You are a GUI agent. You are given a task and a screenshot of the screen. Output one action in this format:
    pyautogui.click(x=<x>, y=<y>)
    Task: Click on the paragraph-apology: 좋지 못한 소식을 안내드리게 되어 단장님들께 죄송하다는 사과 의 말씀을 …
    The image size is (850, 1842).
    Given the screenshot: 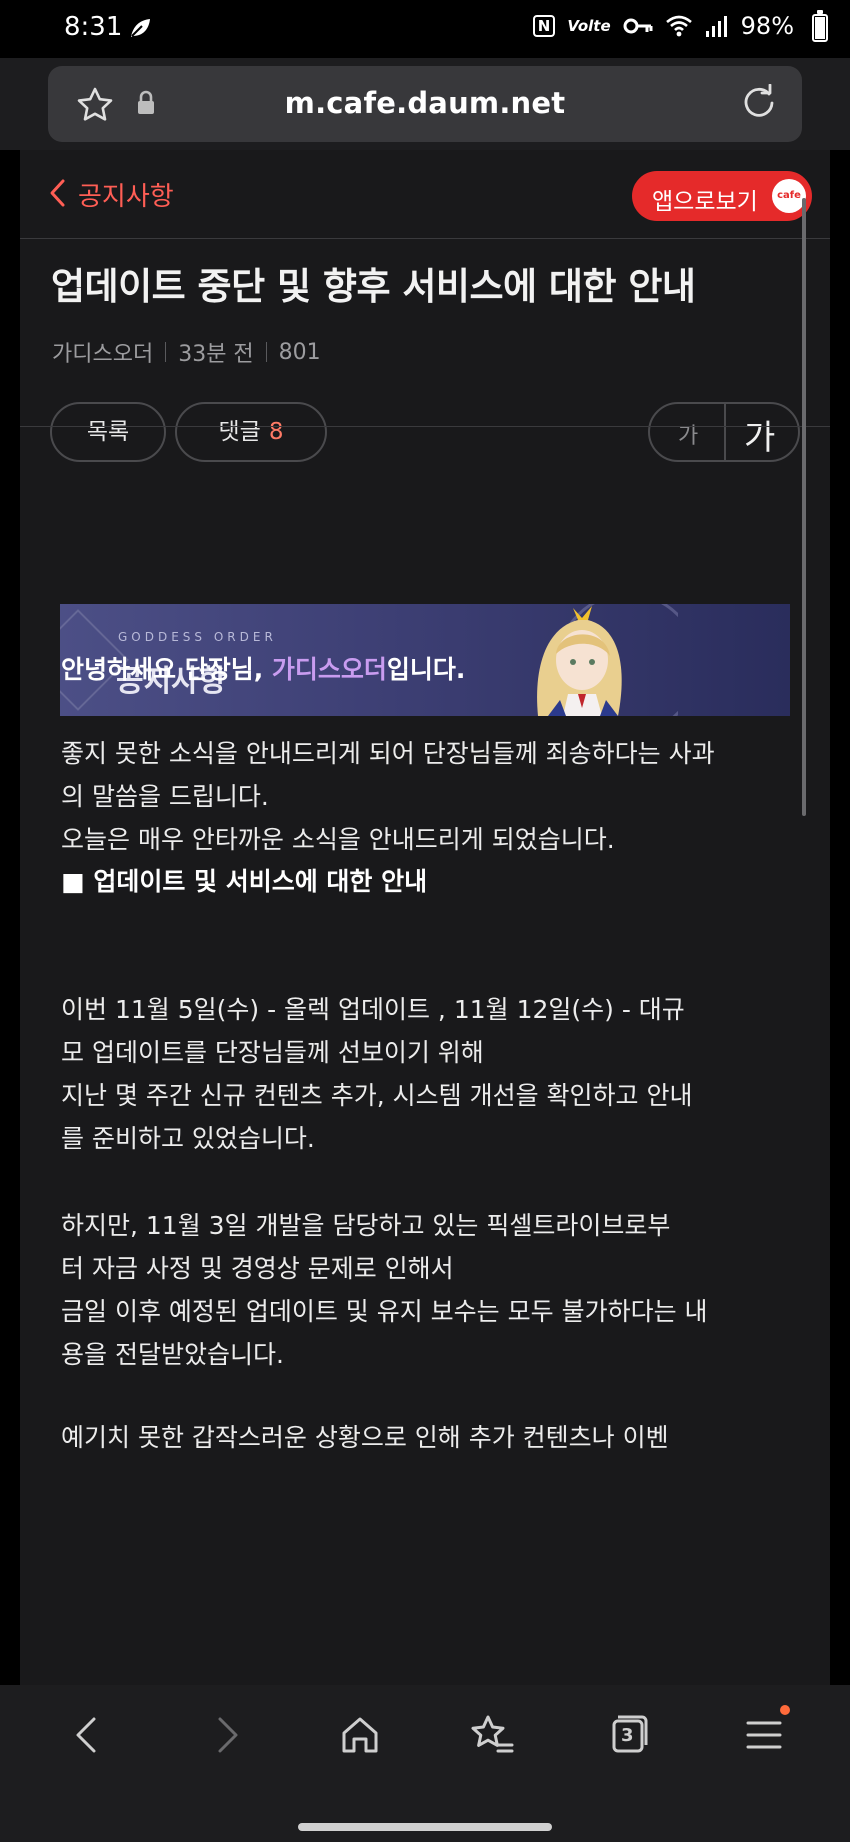 What is the action you would take?
    pyautogui.click(x=426, y=796)
    